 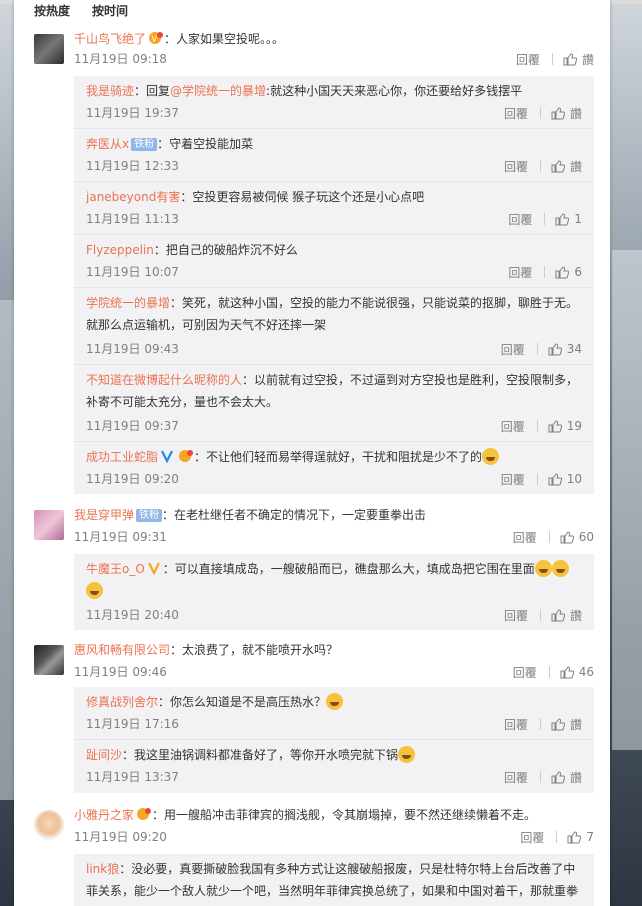 I want to click on reply-mention: @学院统一的暴增, so click(x=218, y=91).